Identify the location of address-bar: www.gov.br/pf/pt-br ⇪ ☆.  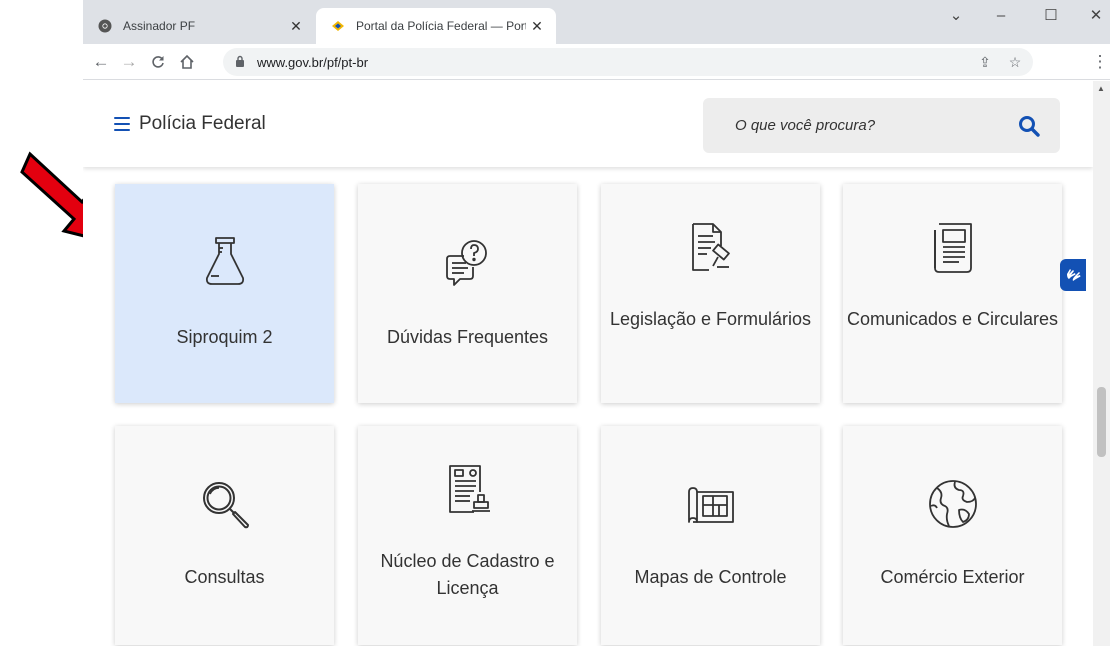
(628, 62).